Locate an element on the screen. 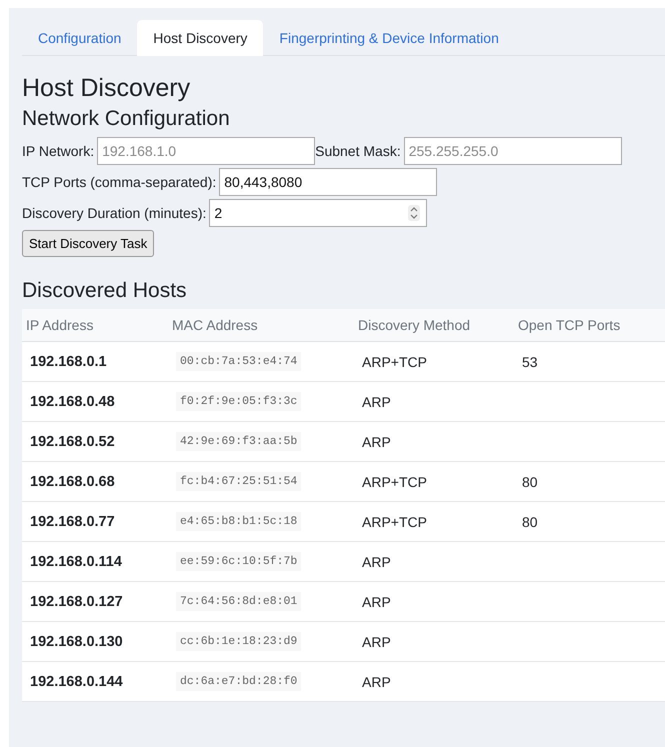 Image resolution: width=665 pixels, height=747 pixels. ip-address: 192.168.0.1 is located at coordinates (68, 362).